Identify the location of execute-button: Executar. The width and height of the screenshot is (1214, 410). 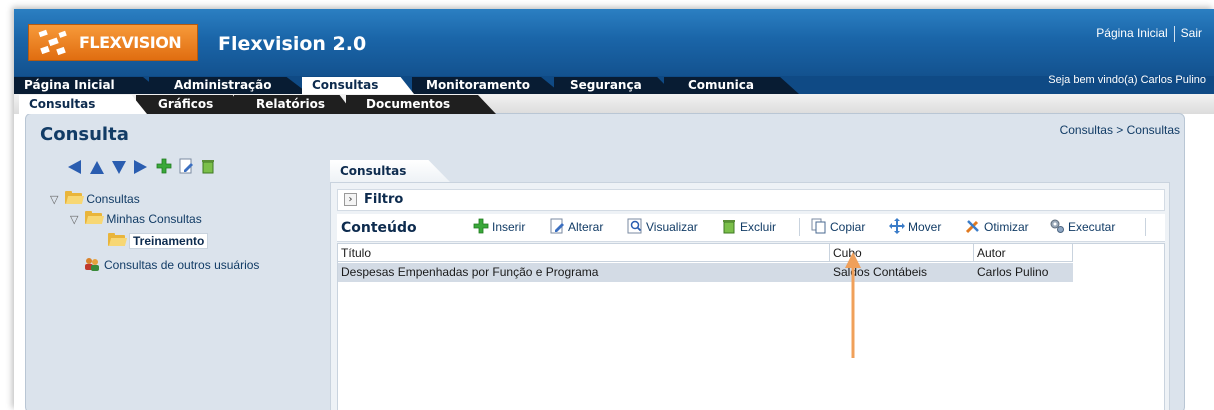
(1082, 227).